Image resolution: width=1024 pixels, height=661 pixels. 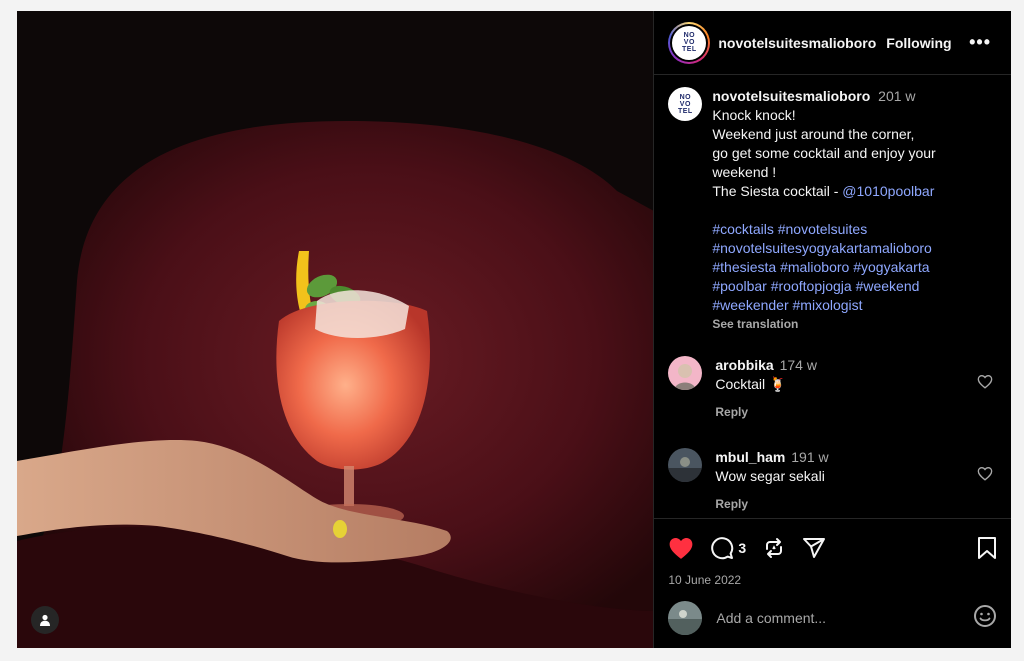 I want to click on user-icon, so click(x=45, y=620).